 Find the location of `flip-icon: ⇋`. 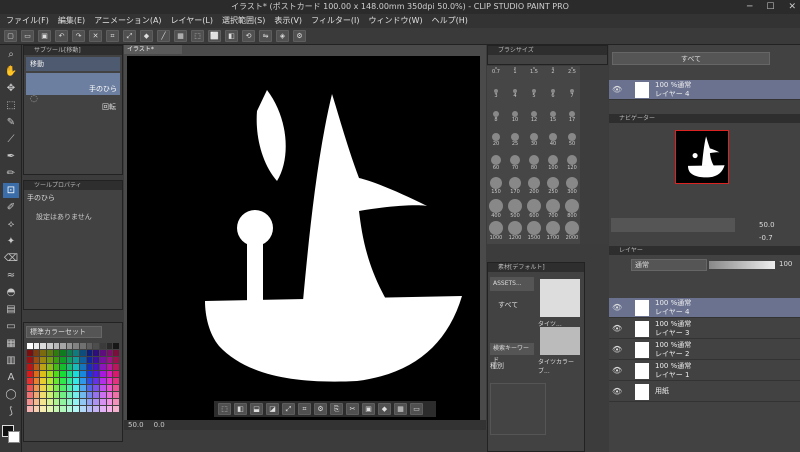

flip-icon: ⇋ is located at coordinates (265, 36).